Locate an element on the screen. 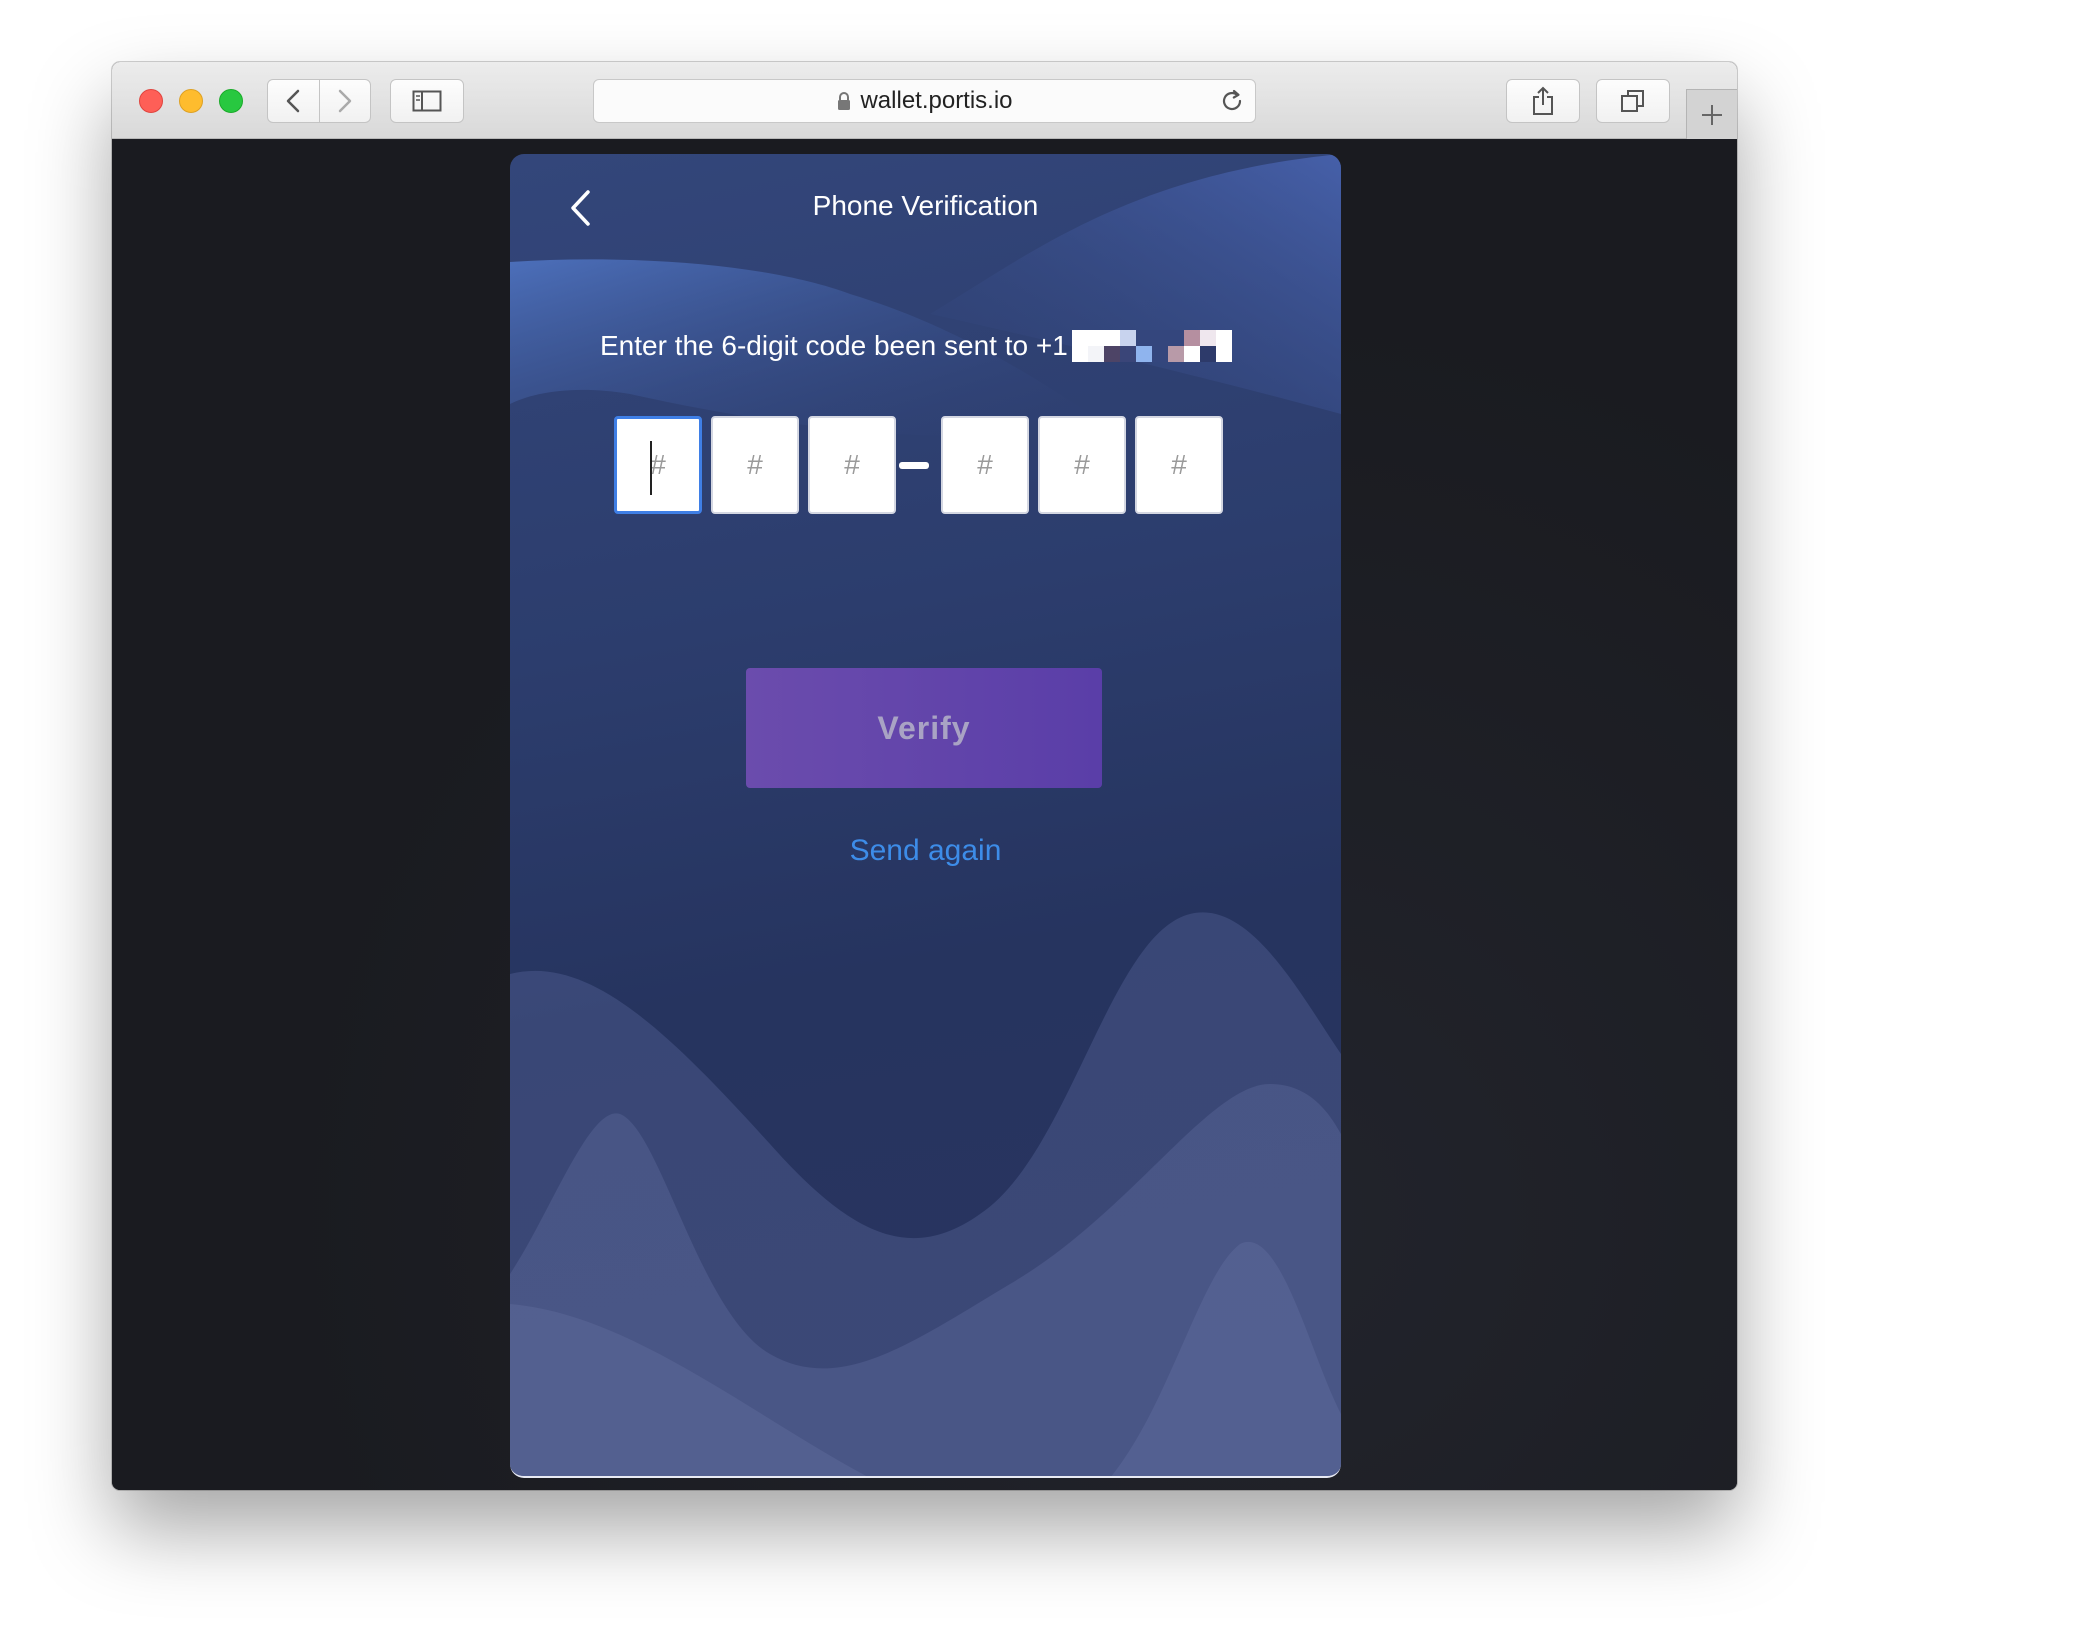  code-digit-4: # is located at coordinates (985, 465).